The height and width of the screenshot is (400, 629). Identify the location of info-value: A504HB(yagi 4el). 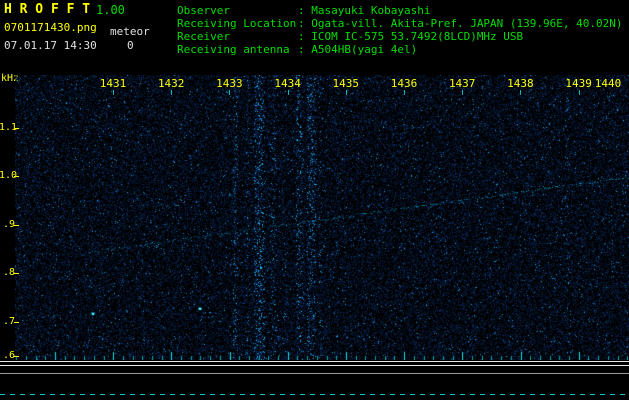
(364, 49).